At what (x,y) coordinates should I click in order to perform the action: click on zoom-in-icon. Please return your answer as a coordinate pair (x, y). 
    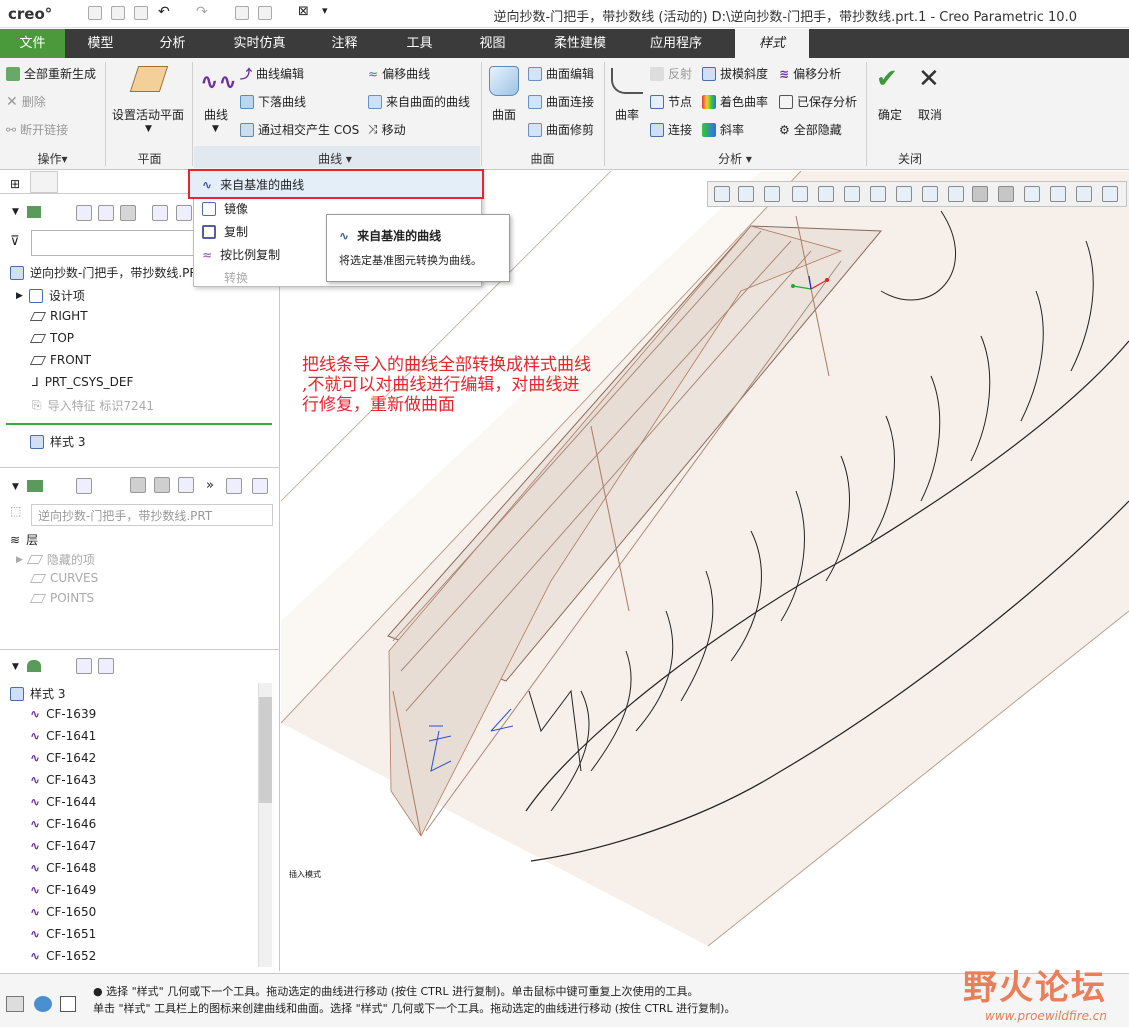
    Looking at the image, I should click on (746, 194).